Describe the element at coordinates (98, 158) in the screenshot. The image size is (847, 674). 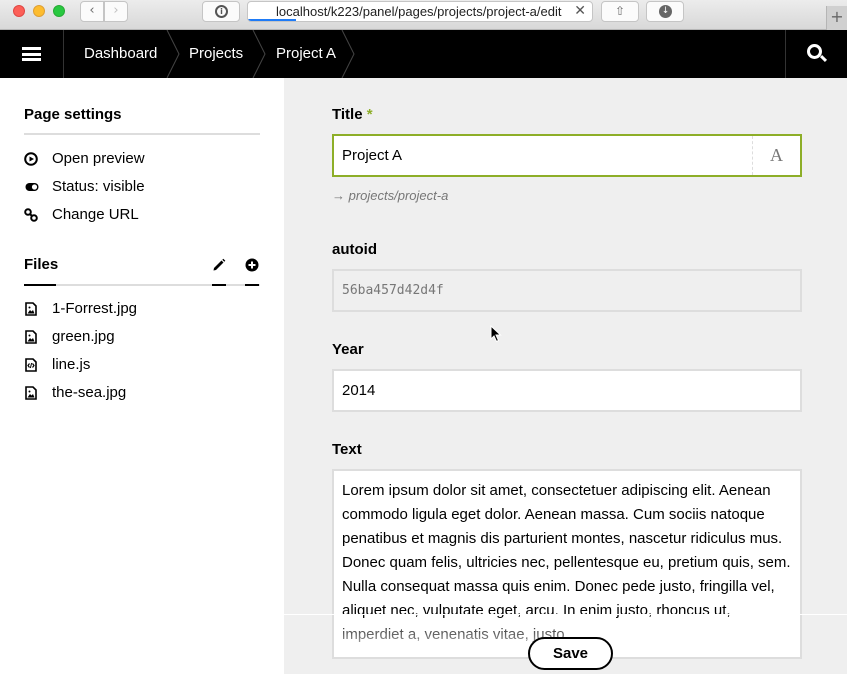
I see `open-preview-label: Open preview` at that location.